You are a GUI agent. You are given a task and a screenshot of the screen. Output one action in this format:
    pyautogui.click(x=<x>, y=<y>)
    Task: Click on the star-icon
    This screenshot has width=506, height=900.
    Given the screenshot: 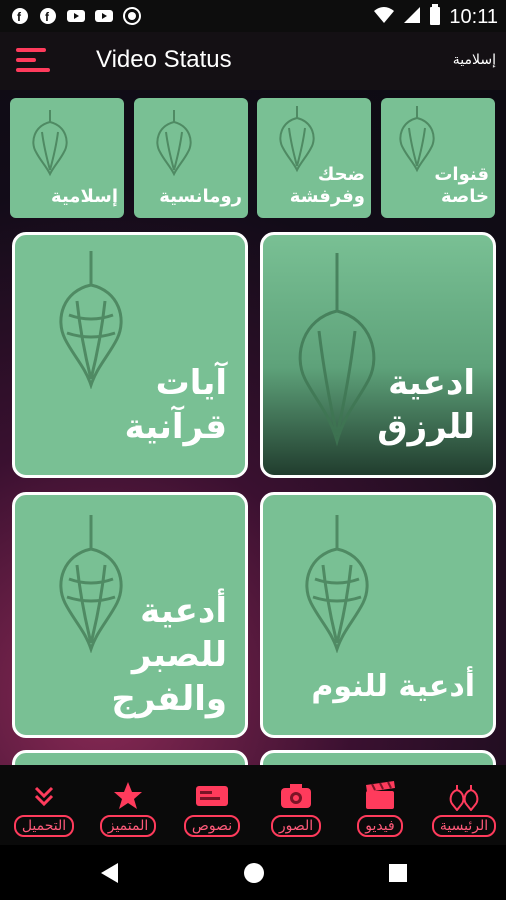 What is the action you would take?
    pyautogui.click(x=128, y=796)
    